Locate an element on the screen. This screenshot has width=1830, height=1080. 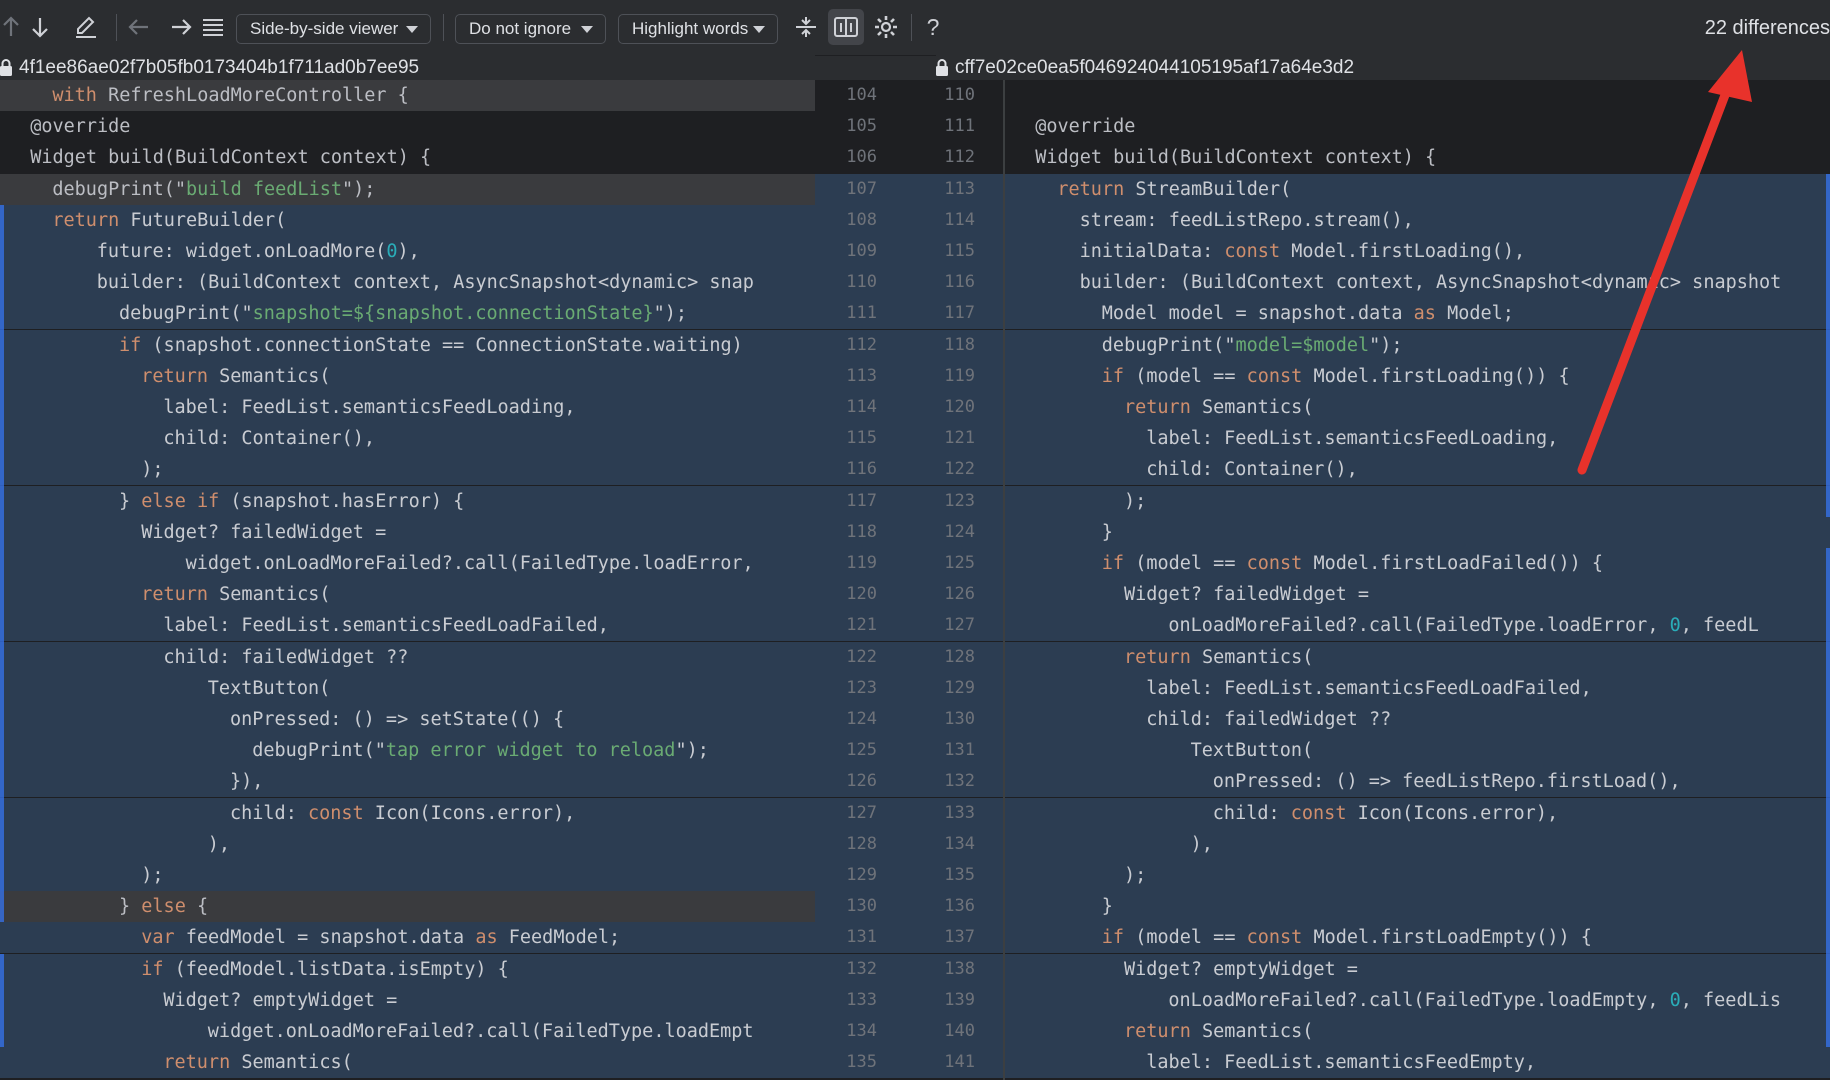
right-line-number: 135 is located at coordinates (959, 875).